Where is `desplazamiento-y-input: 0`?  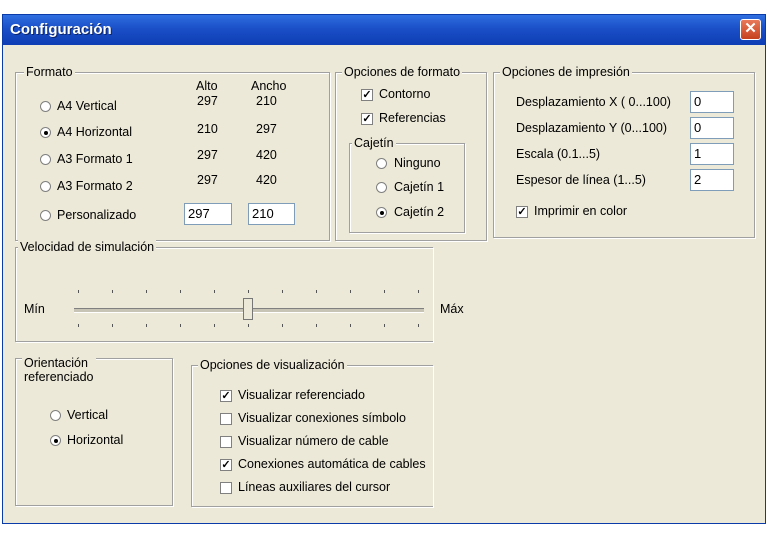 desplazamiento-y-input: 0 is located at coordinates (712, 128).